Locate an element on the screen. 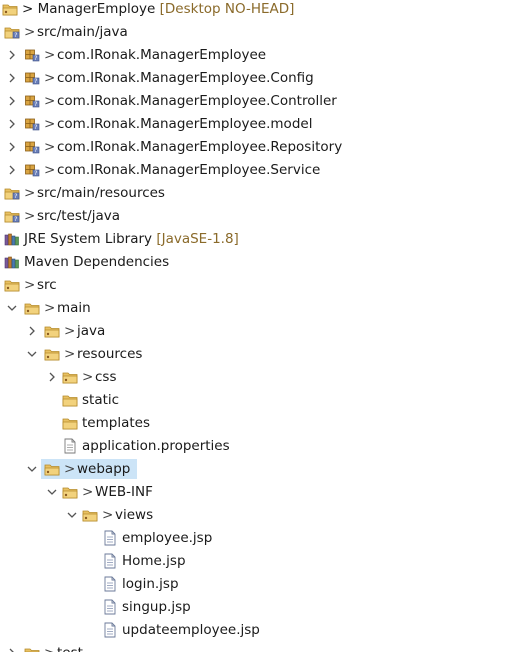 This screenshot has height=652, width=517. file-icon is located at coordinates (70, 446).